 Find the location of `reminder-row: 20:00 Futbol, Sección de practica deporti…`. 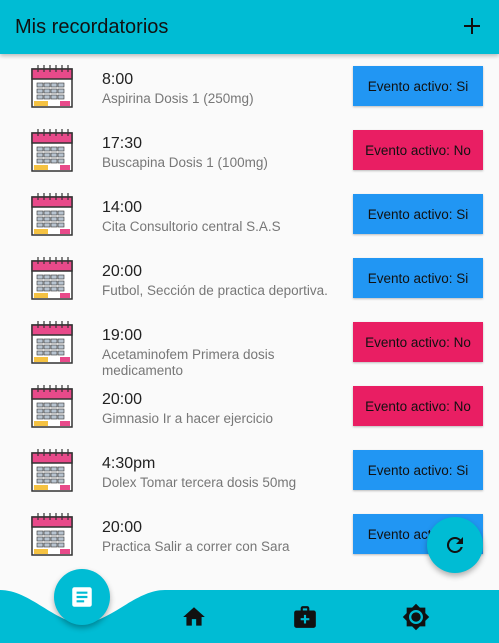

reminder-row: 20:00 Futbol, Sección de practica deporti… is located at coordinates (249, 278).